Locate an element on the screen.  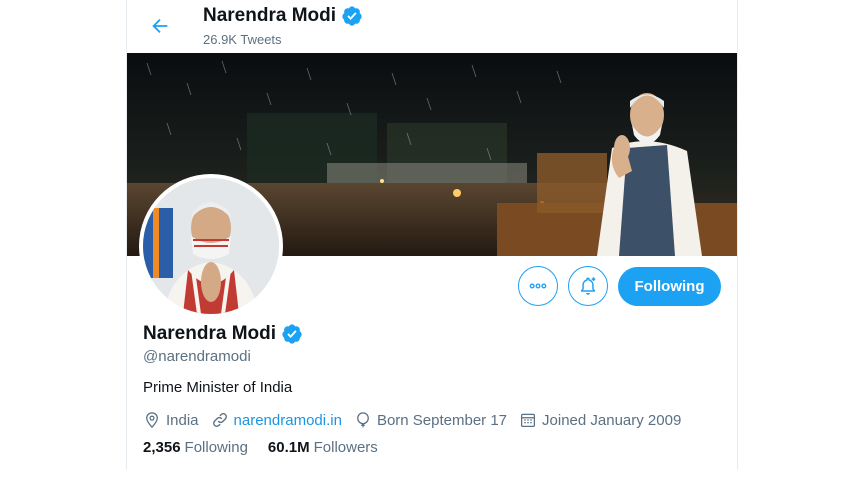
following-label: Following is located at coordinates (216, 447).